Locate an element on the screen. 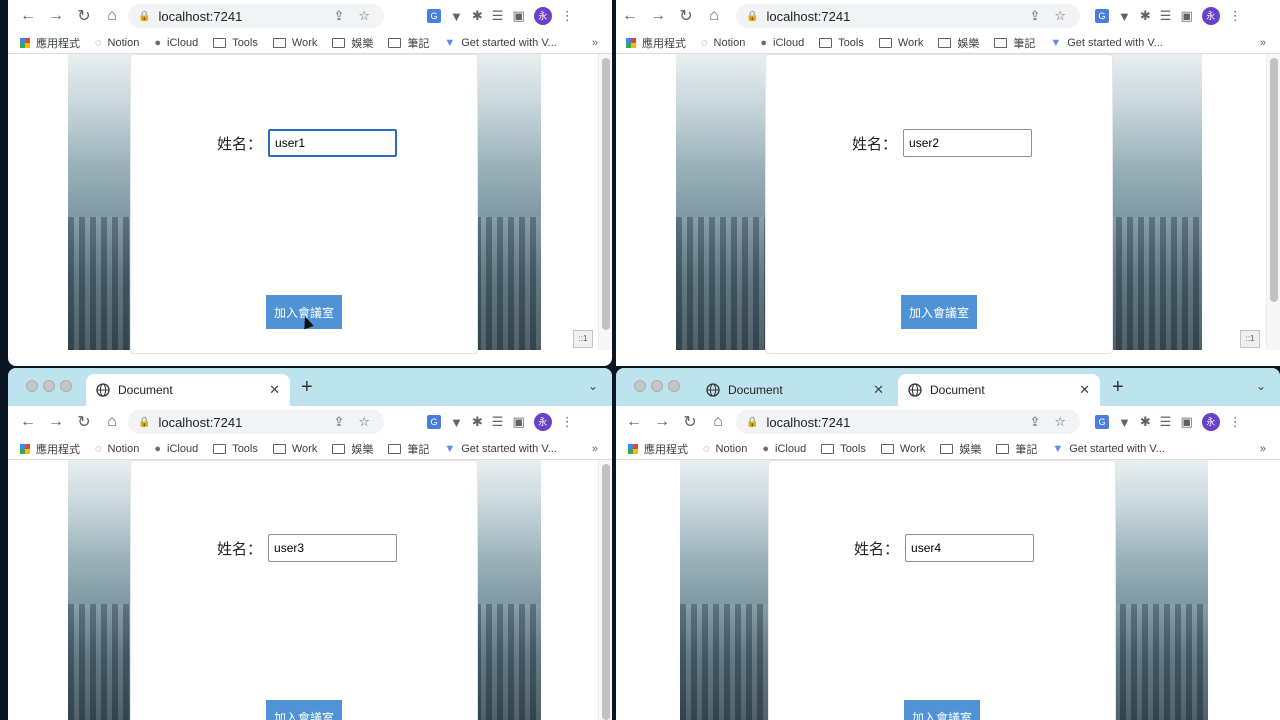 This screenshot has width=1280, height=720. tab-document-inactive: Document ✕ is located at coordinates (795, 390).